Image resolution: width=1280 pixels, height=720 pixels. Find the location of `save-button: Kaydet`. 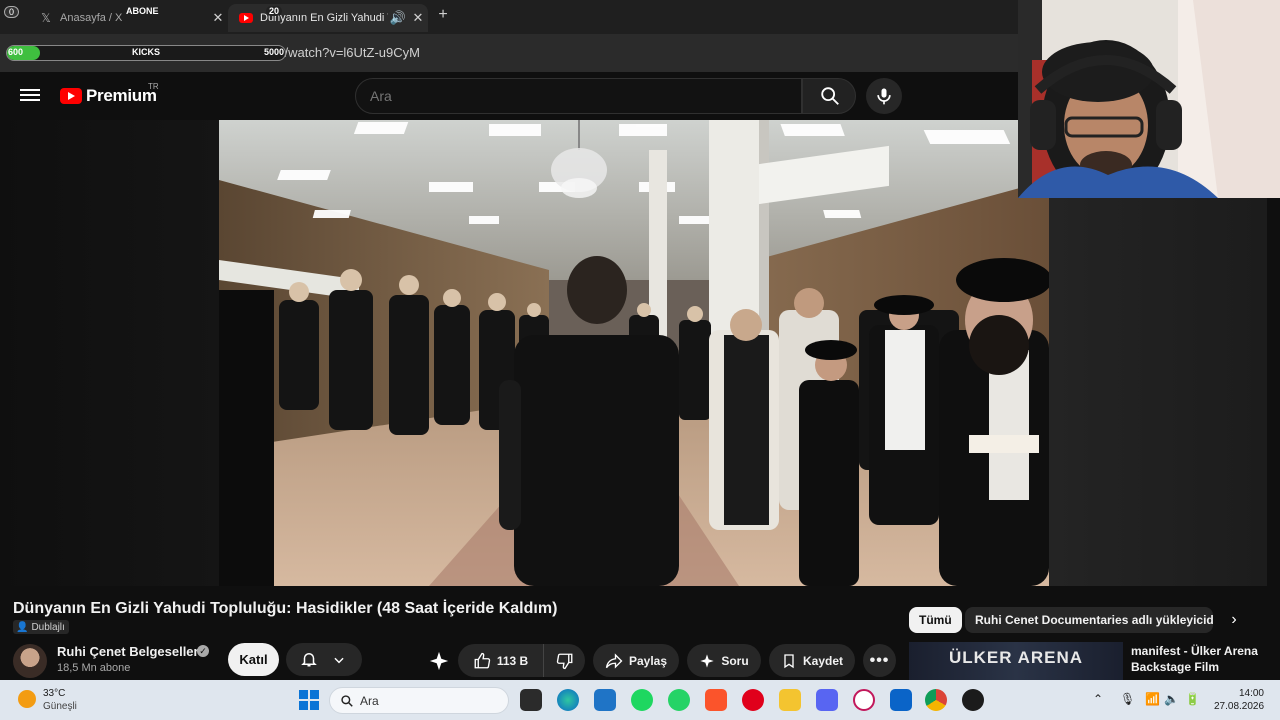

save-button: Kaydet is located at coordinates (812, 660).